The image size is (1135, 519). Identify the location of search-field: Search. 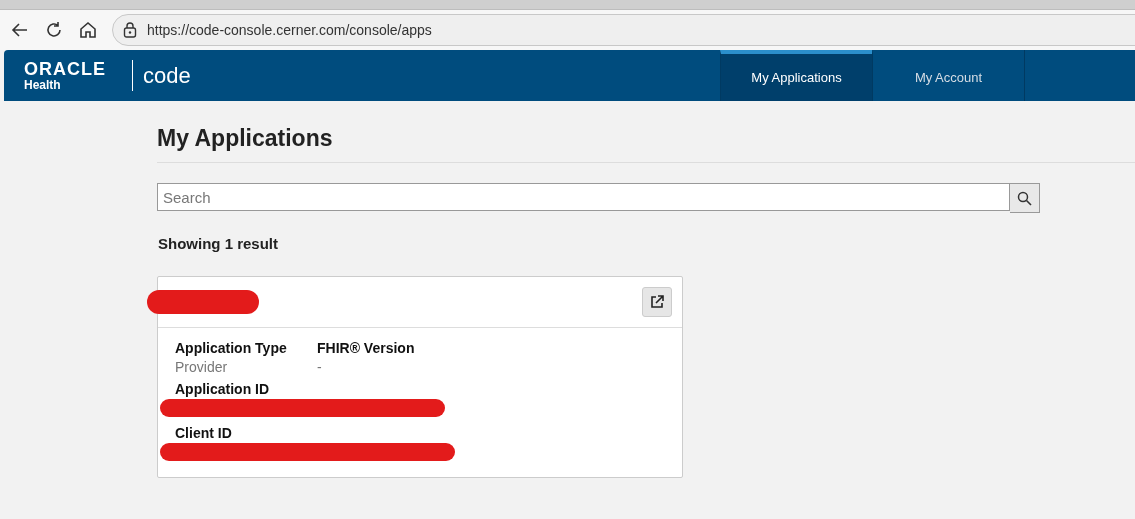
(583, 197).